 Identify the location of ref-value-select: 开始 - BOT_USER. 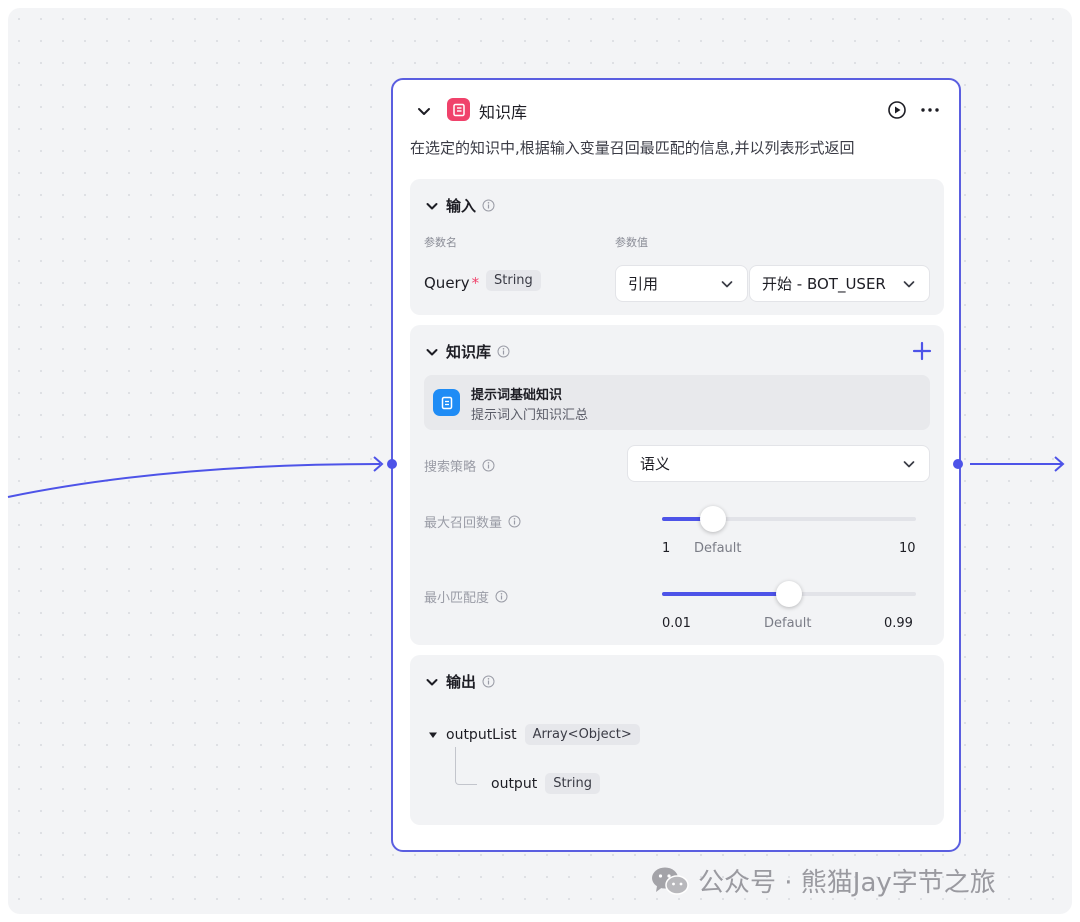
(839, 283).